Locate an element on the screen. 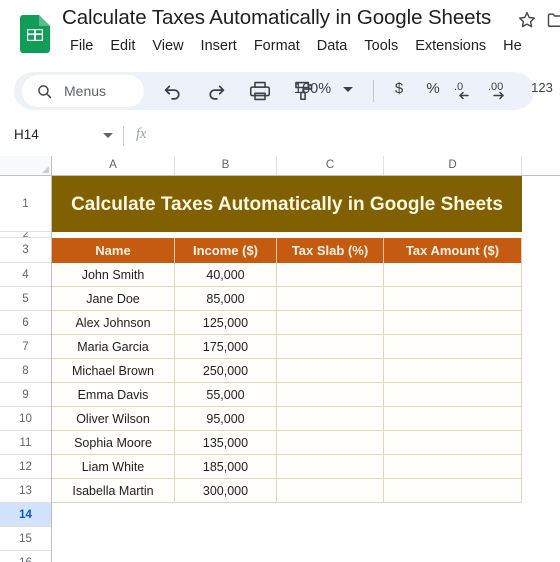 The image size is (560, 562). cell-e1 is located at coordinates (541, 204).